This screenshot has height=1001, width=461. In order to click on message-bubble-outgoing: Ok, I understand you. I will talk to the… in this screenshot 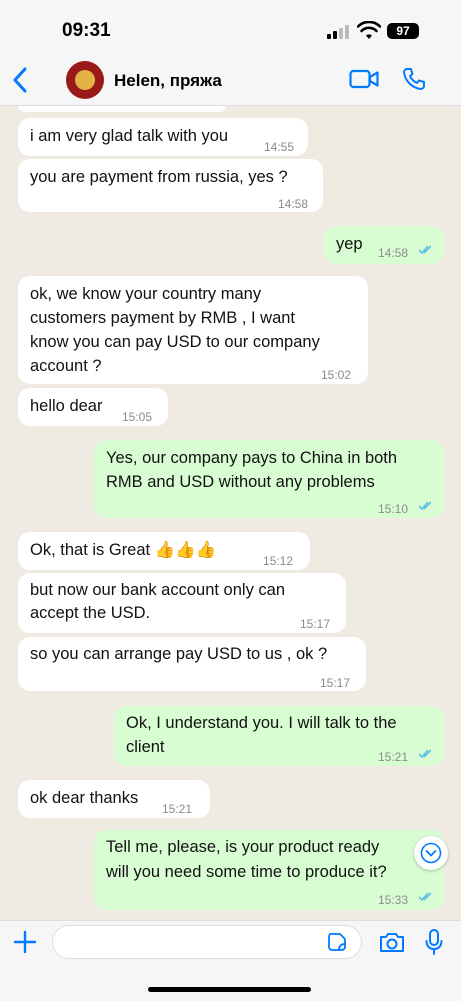, I will do `click(279, 736)`.